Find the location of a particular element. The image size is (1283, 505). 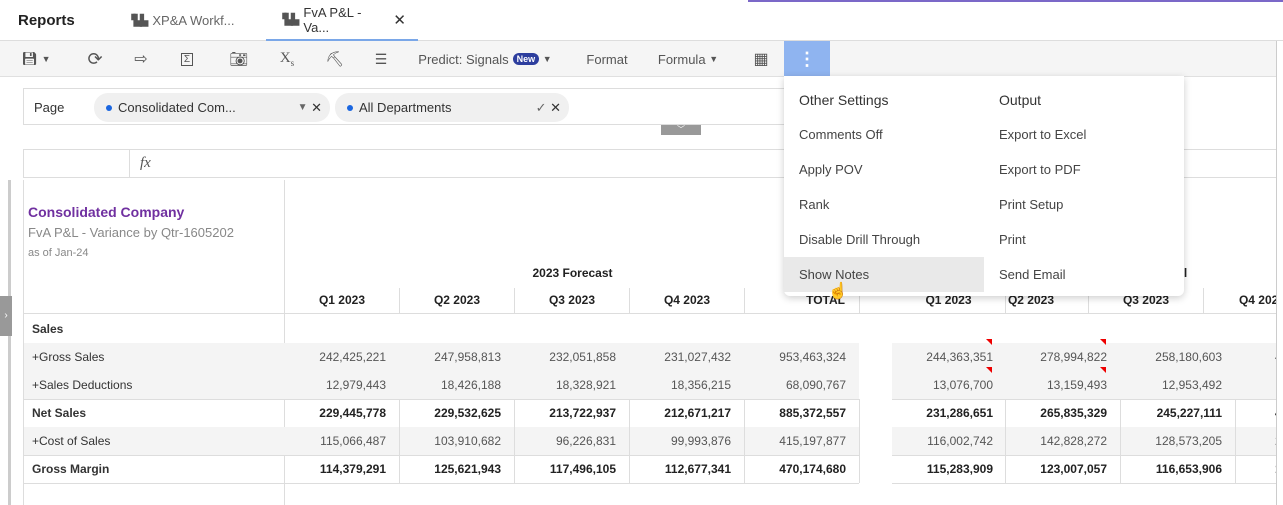

data-cell: 68,090,767 is located at coordinates (802, 385).